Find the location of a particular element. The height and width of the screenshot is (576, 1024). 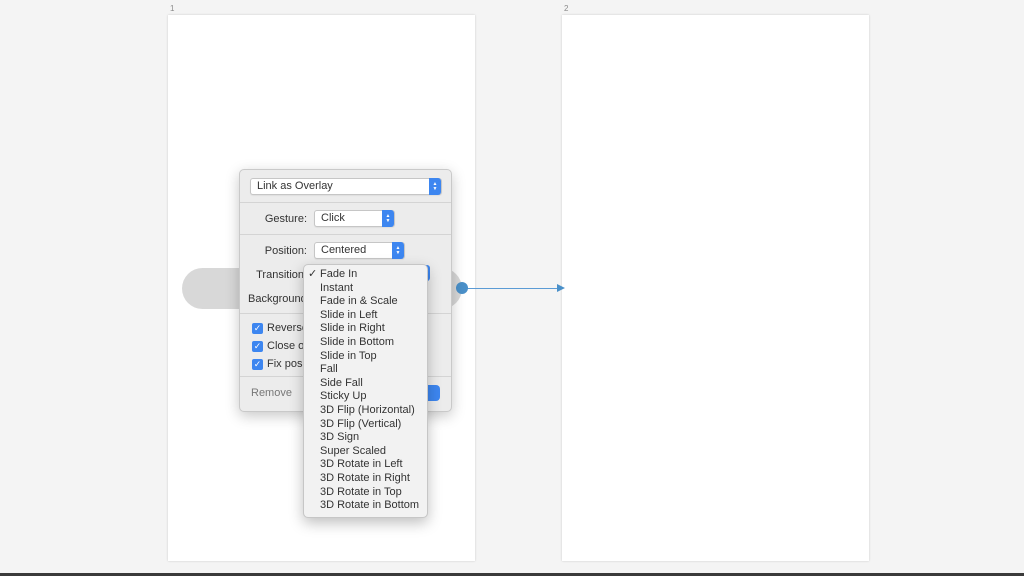

fix-position-checkbox-label: Fix posit is located at coordinates (287, 364).